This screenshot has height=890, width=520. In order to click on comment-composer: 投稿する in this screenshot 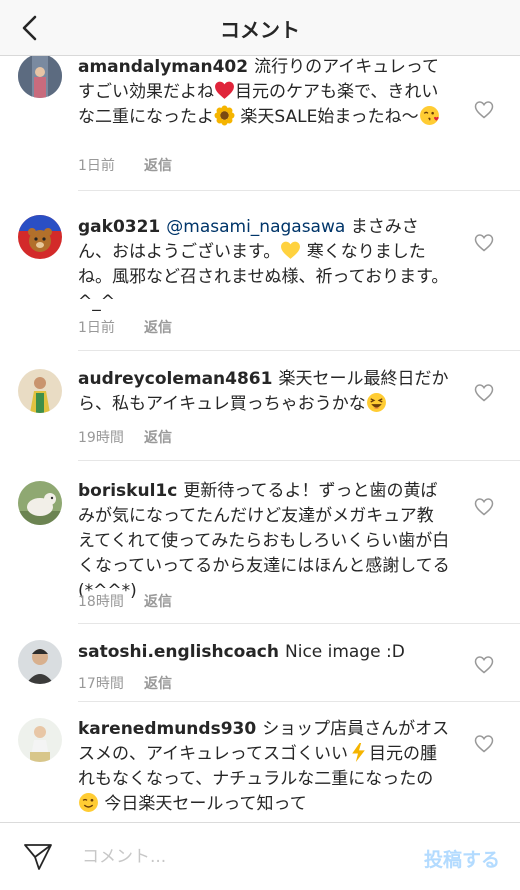, I will do `click(260, 856)`.